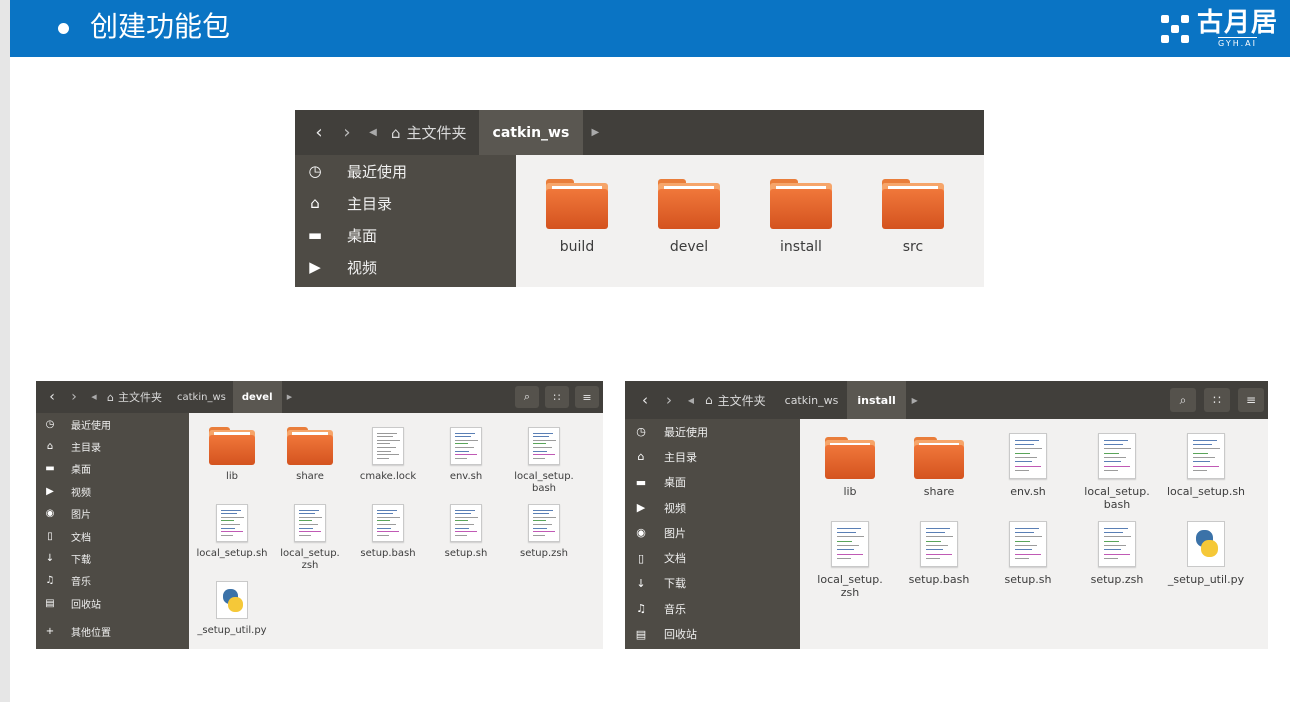 This screenshot has width=1290, height=702. I want to click on file-item: src, so click(913, 215).